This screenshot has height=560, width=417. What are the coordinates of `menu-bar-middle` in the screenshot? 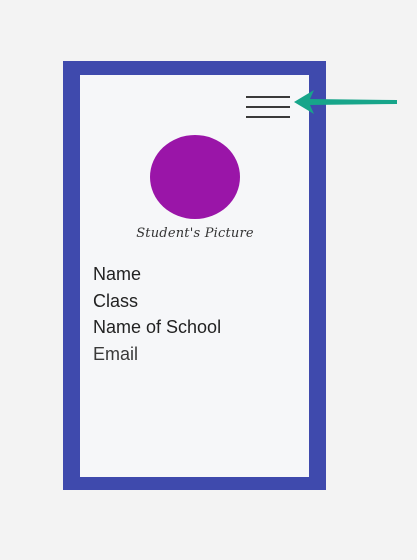 It's located at (268, 107).